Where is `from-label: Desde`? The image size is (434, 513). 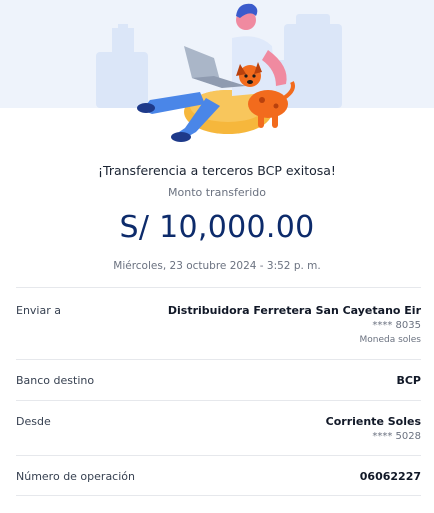 from-label: Desde is located at coordinates (33, 421).